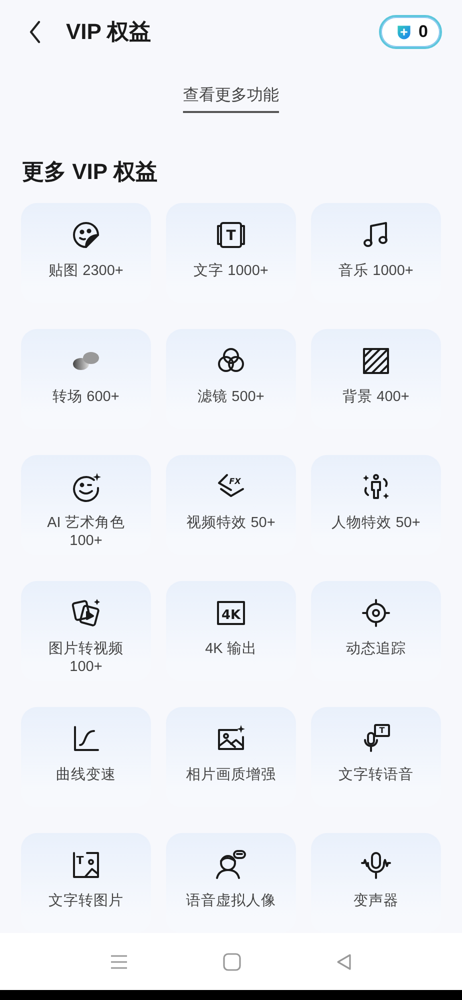 The width and height of the screenshot is (462, 1000). I want to click on feature-label: 转场 600+, so click(86, 397).